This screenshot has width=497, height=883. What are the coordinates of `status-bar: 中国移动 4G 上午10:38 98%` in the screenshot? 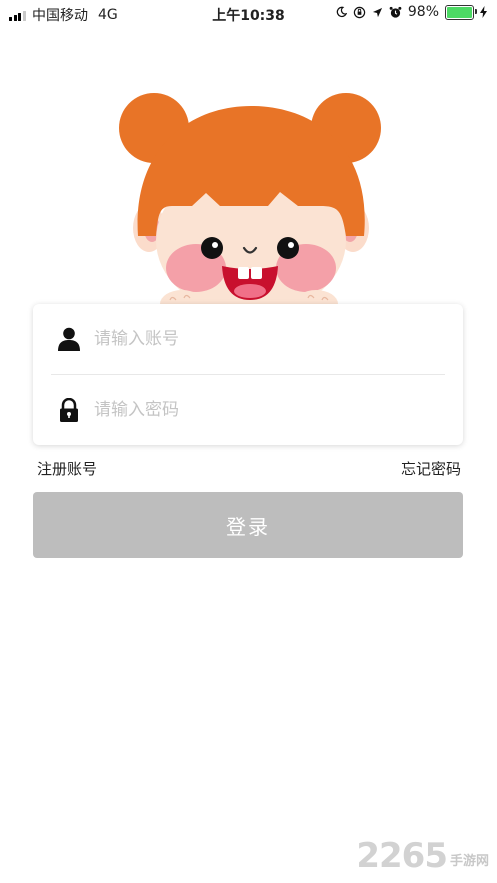 It's located at (248, 13).